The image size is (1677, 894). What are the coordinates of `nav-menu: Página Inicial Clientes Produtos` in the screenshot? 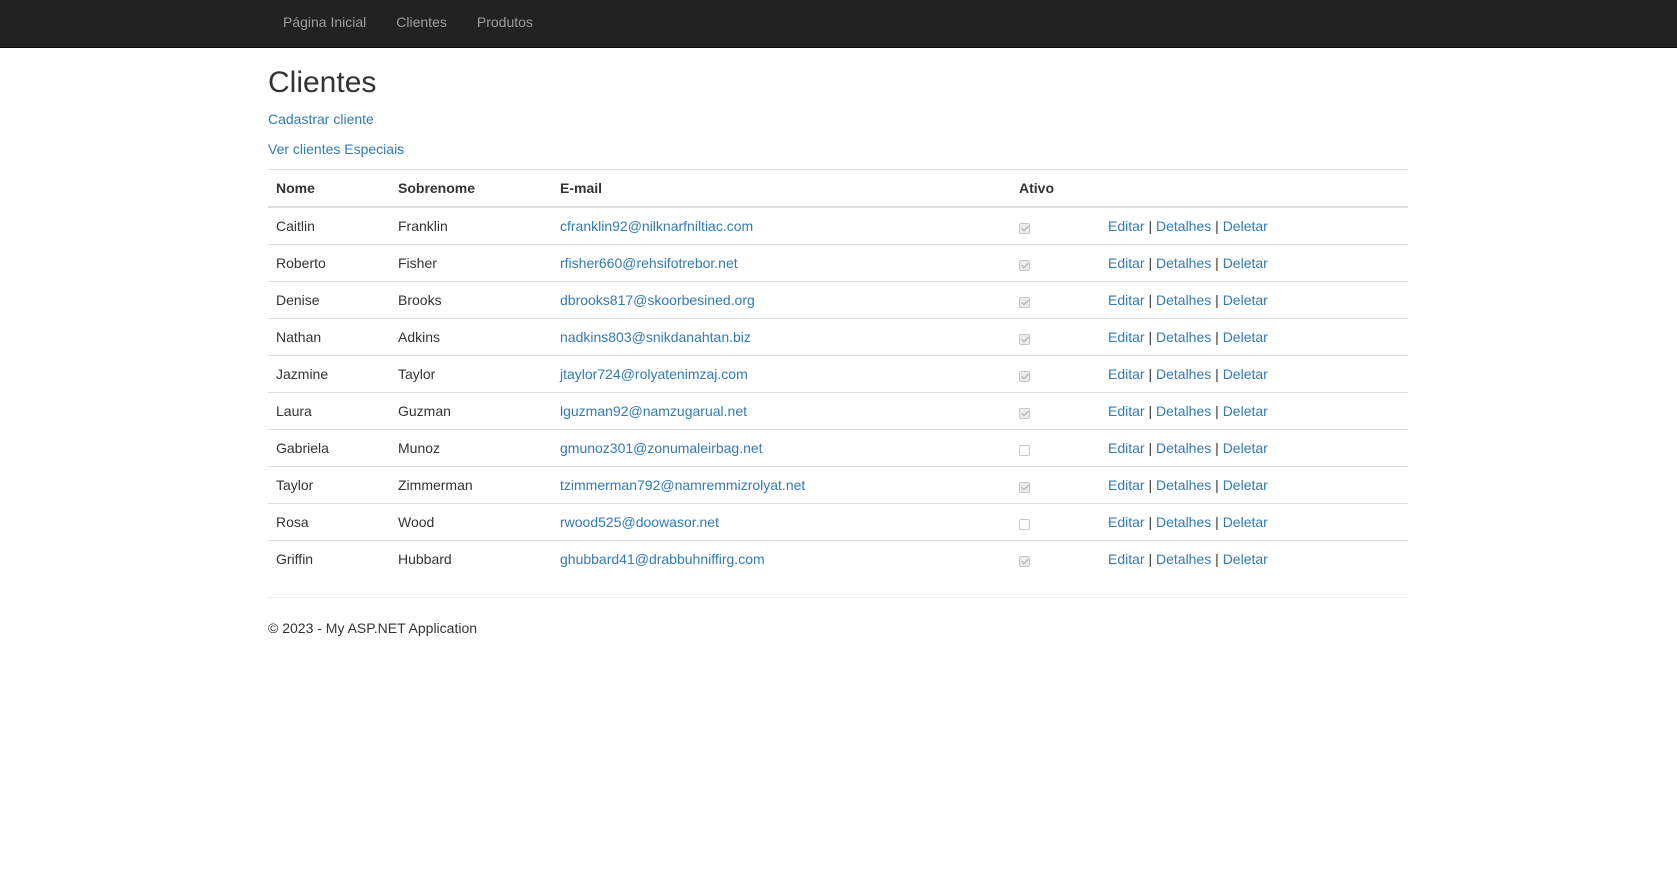 It's located at (408, 22).